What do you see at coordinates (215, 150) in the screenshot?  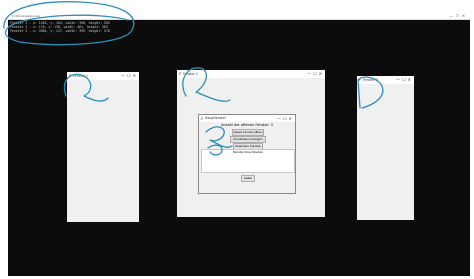 I see `scribble-dialog-2b` at bounding box center [215, 150].